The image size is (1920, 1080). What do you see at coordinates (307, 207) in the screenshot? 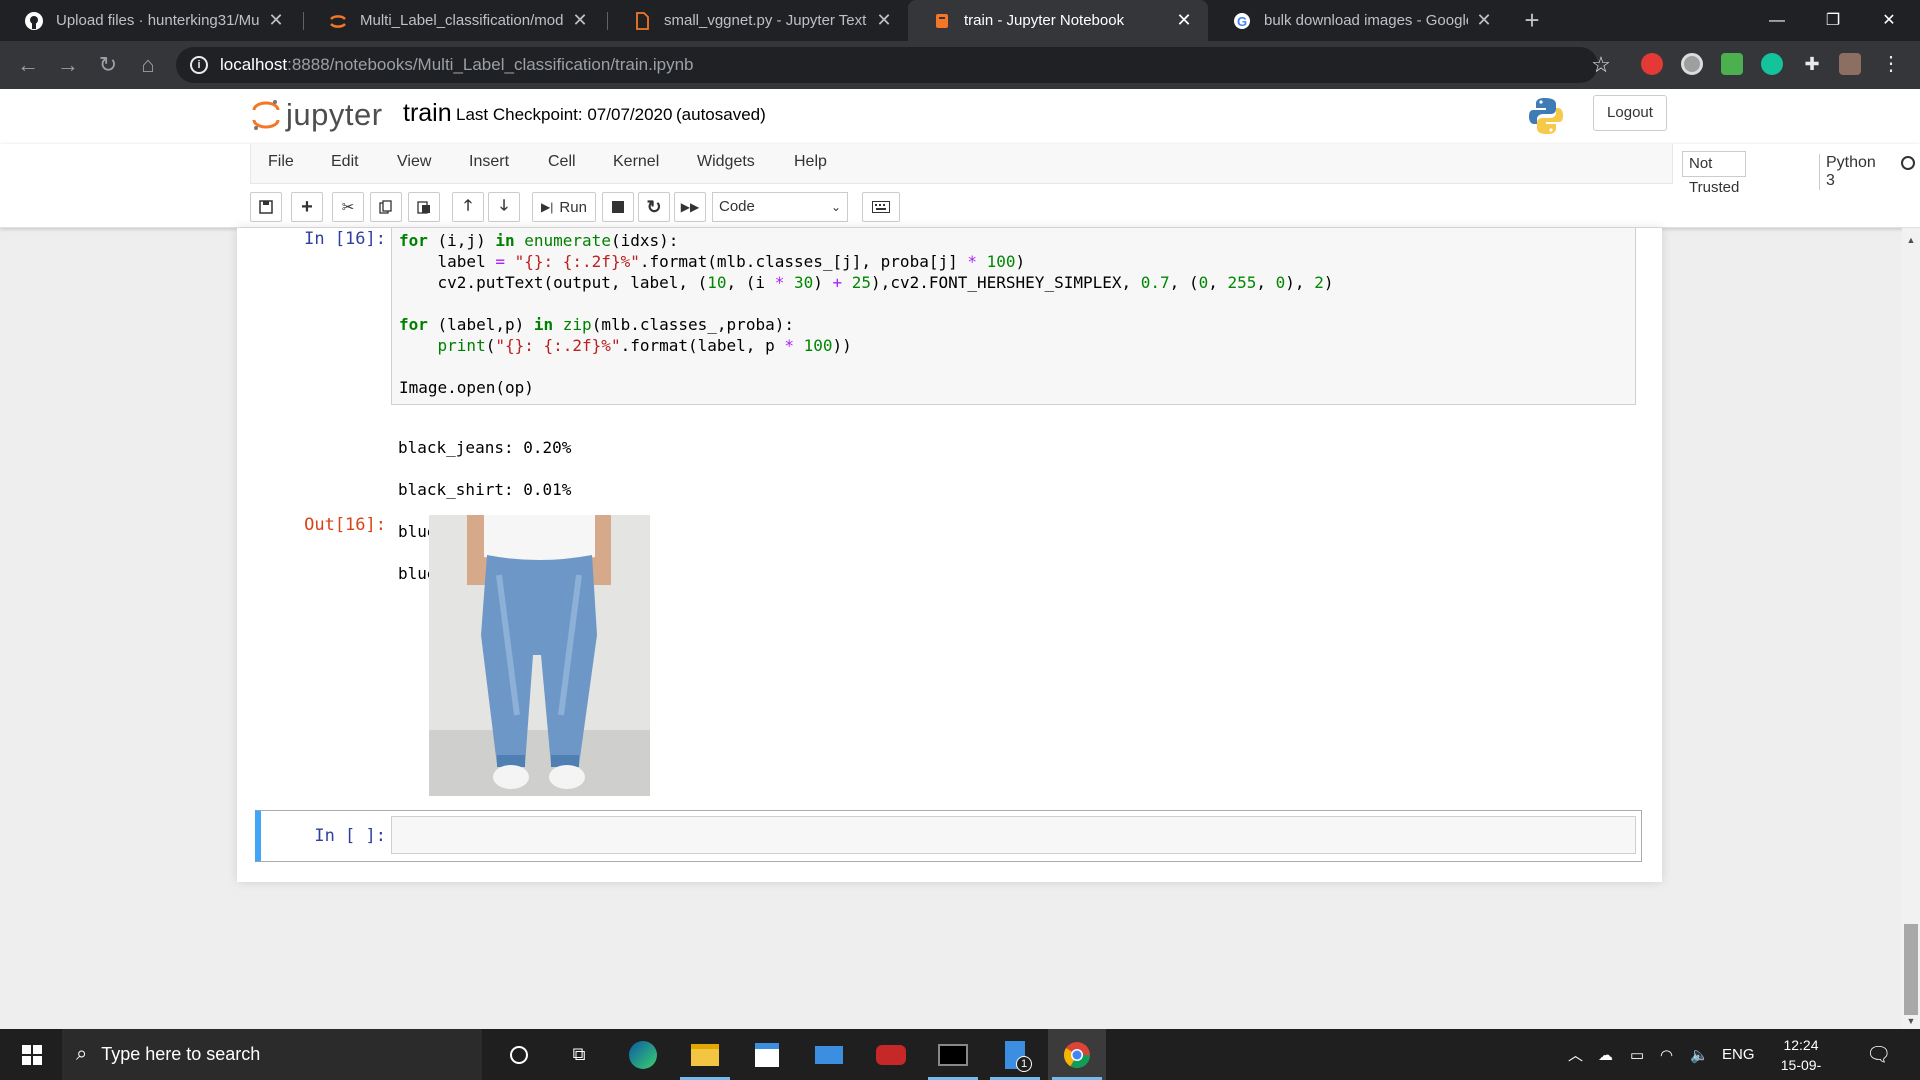
I see `insert-cell-button: +` at bounding box center [307, 207].